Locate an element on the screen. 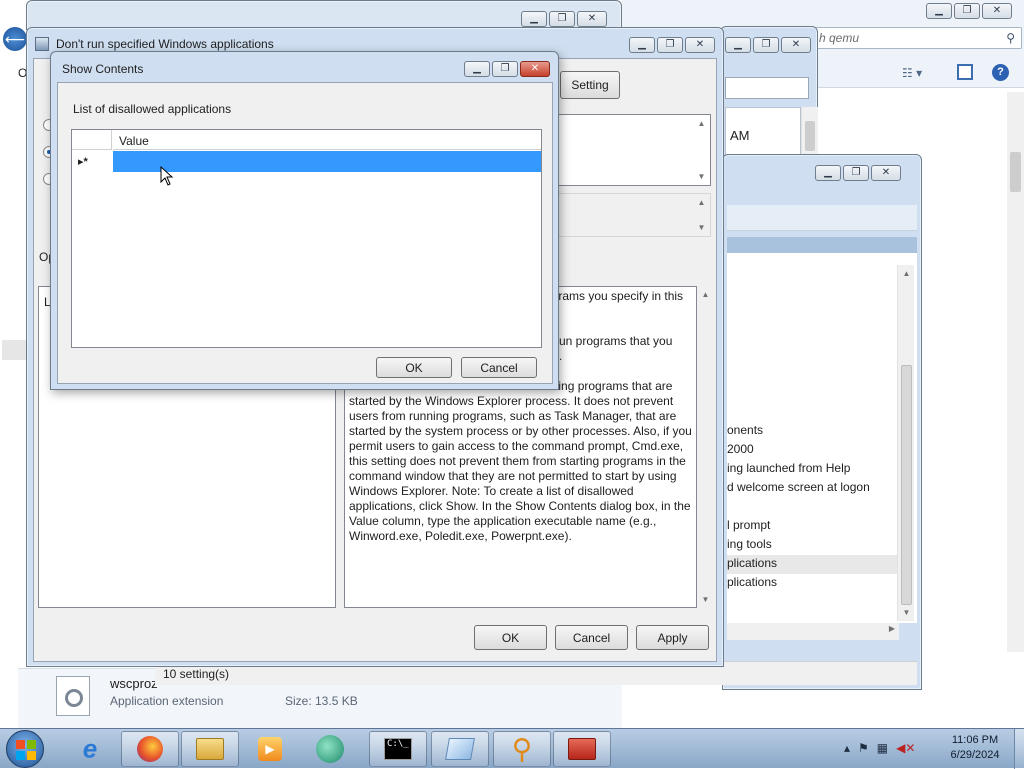 The image size is (1024, 769). status-text: 10 setting(s) is located at coordinates (196, 674).